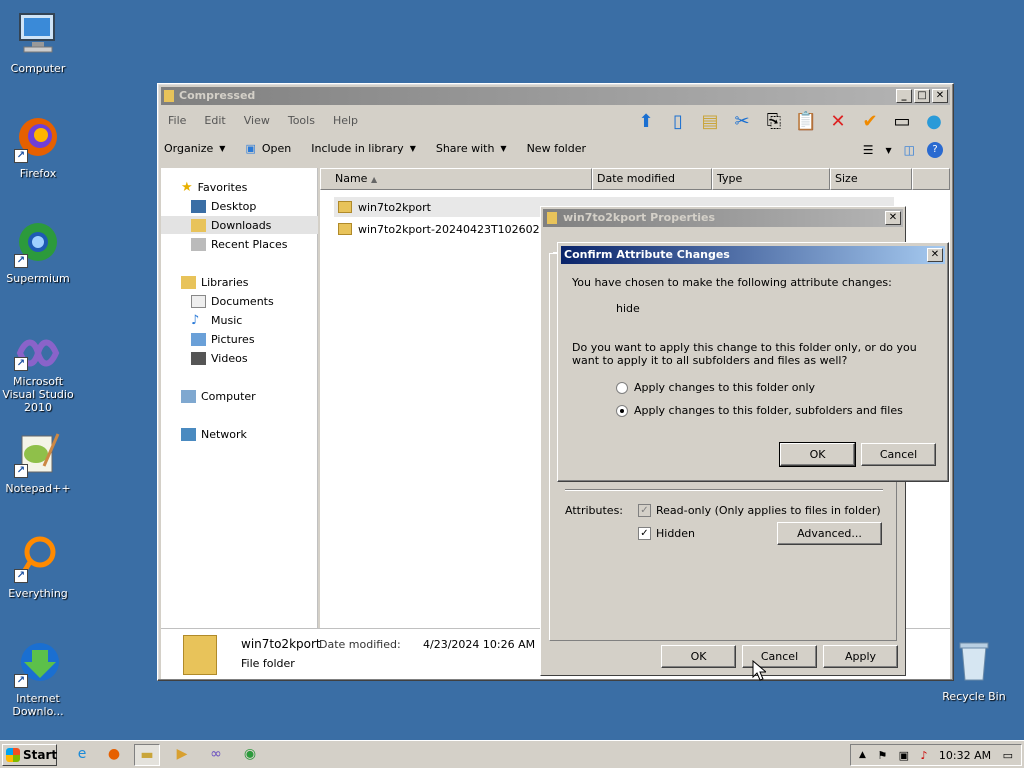 Image resolution: width=1024 pixels, height=768 pixels. I want to click on nav-recent-places: Recent Places, so click(239, 244).